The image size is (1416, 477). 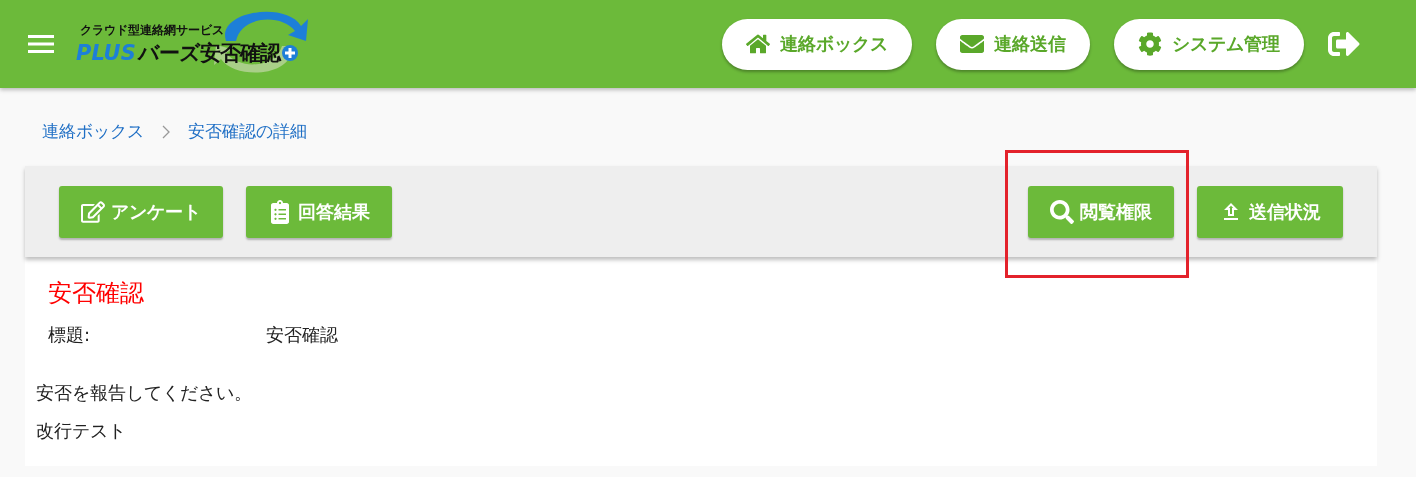 I want to click on field-label: 標題:, so click(x=70, y=335).